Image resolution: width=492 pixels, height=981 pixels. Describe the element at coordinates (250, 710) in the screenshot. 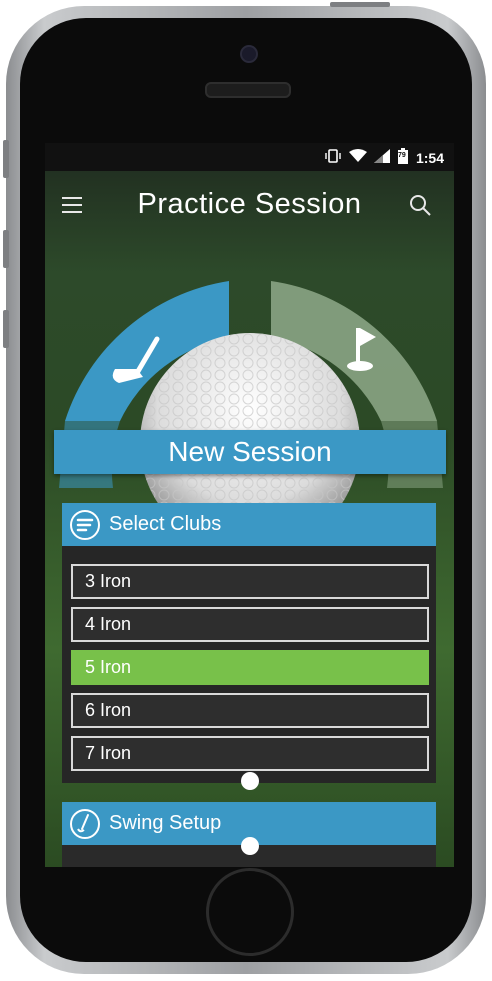

I see `club-option-6-iron: 6 Iron` at that location.